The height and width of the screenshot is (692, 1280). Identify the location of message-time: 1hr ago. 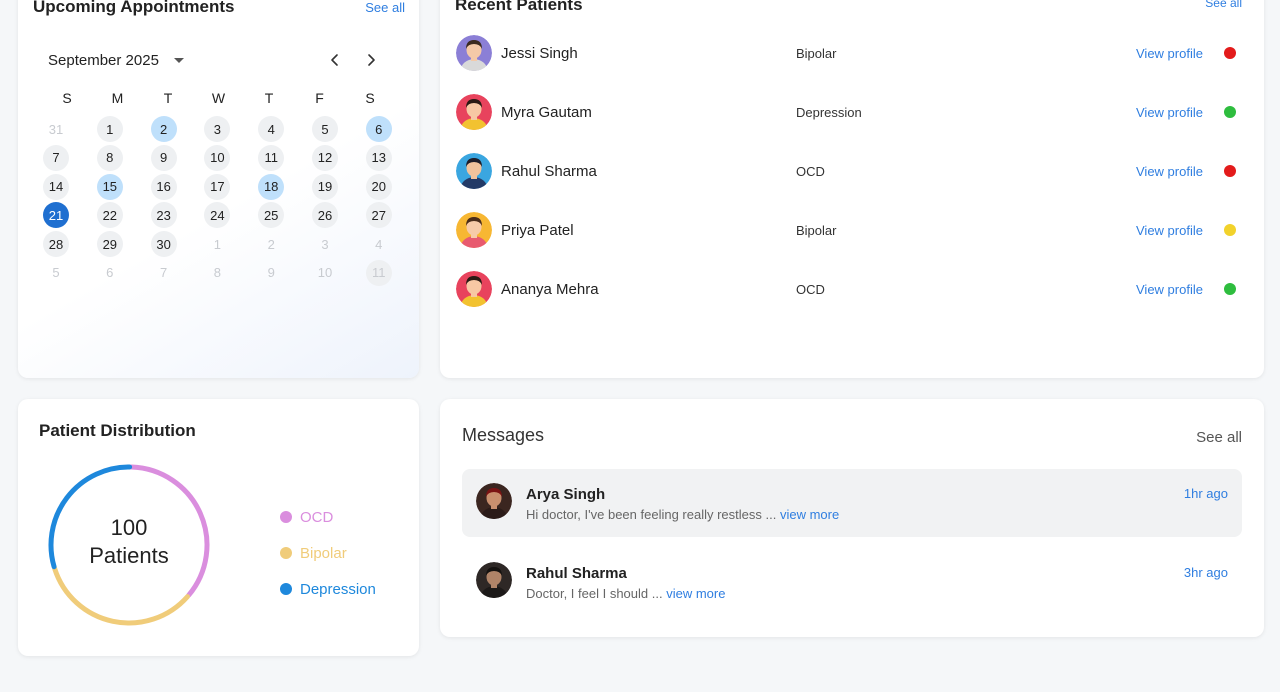
(1205, 493).